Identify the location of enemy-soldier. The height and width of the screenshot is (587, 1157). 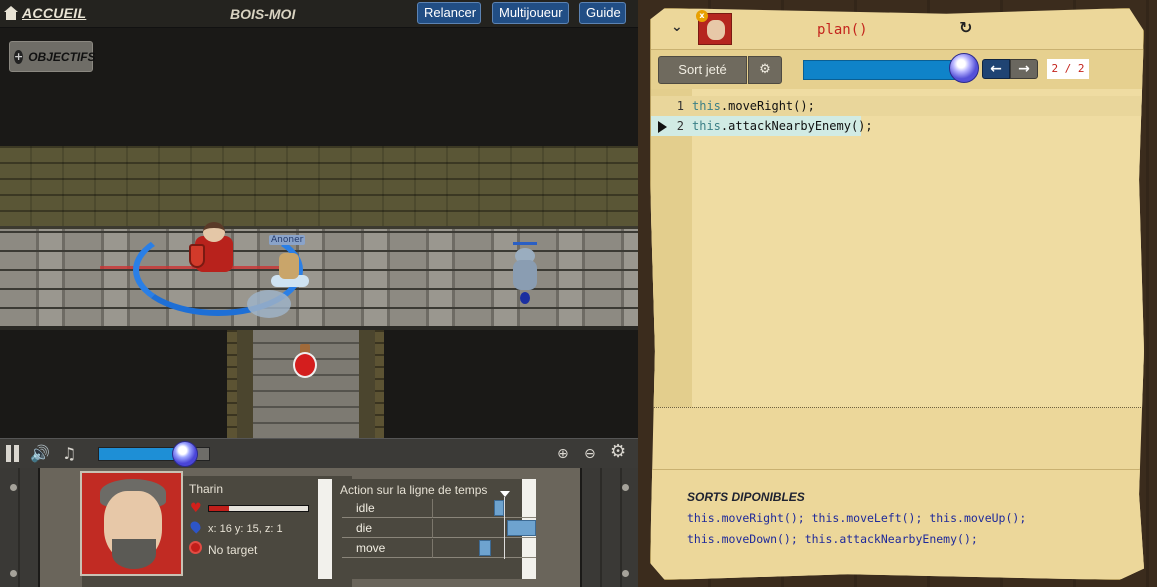
(525, 275).